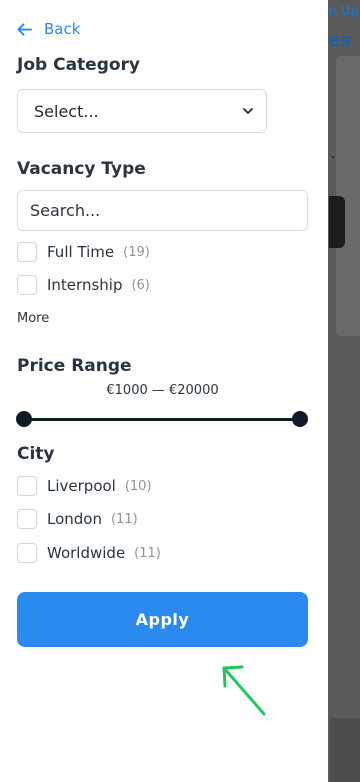 The width and height of the screenshot is (360, 782). Describe the element at coordinates (62, 29) in the screenshot. I see `back-label: Back` at that location.